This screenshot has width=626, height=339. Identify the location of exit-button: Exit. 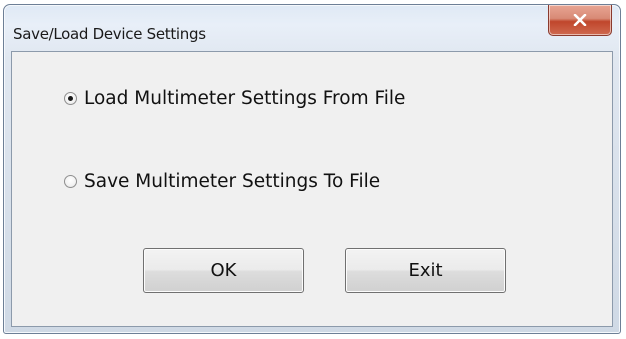
(425, 270).